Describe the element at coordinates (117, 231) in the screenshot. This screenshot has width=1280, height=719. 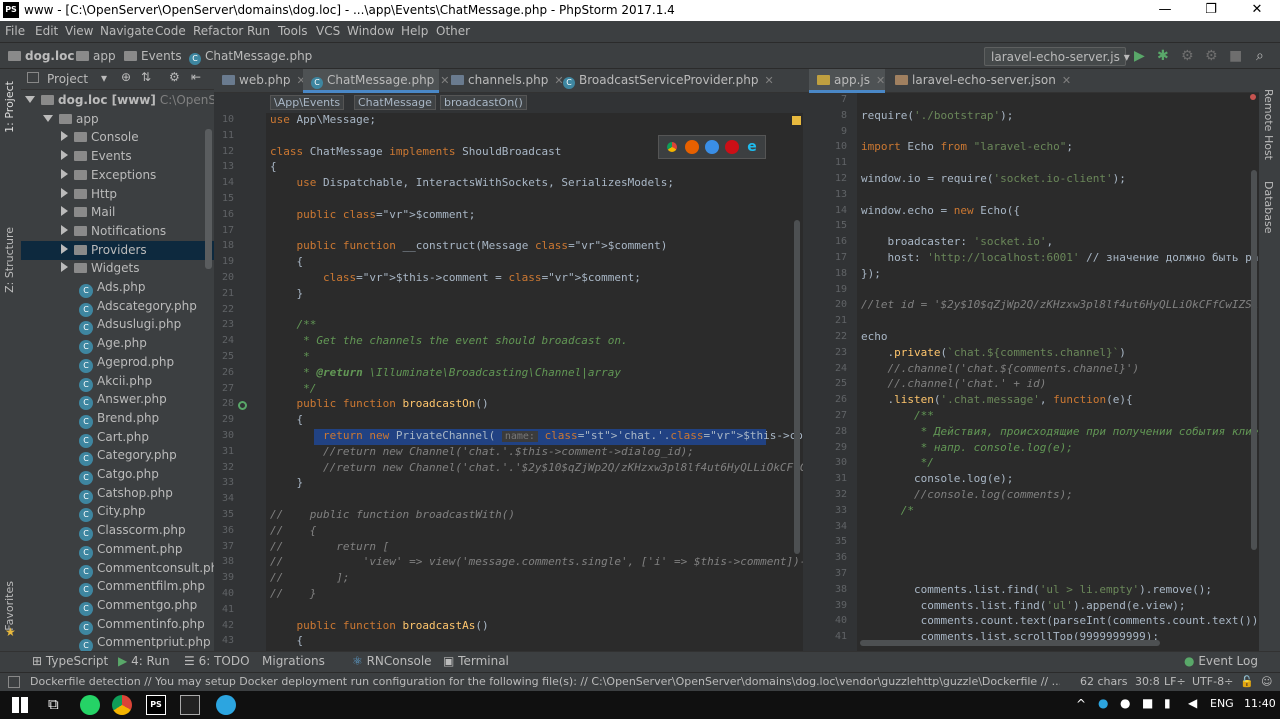
I see `project-tree-item: Notifications` at that location.